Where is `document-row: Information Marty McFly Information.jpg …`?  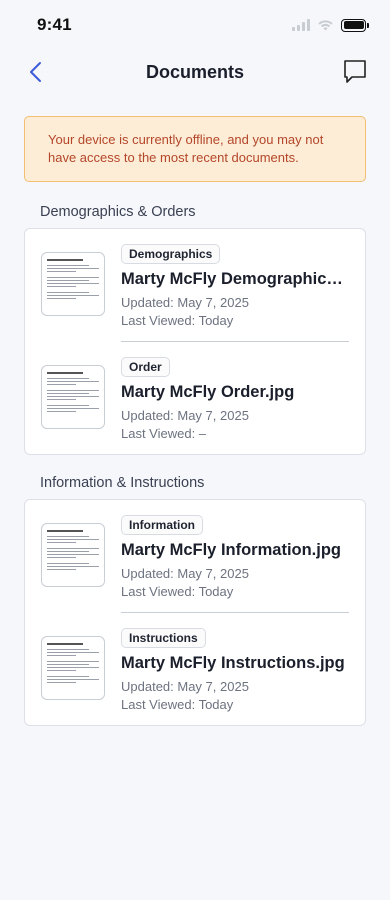
document-row: Information Marty McFly Information.jpg … is located at coordinates (195, 556).